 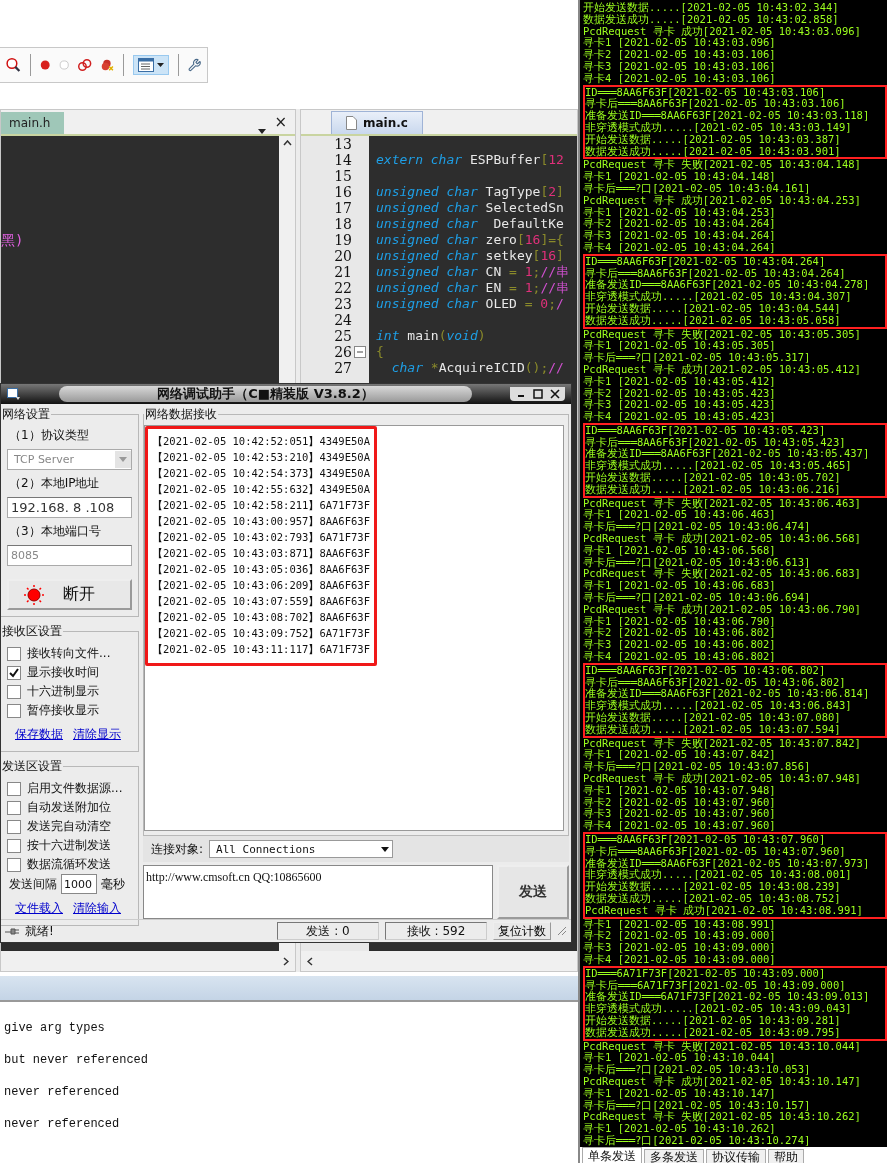 What do you see at coordinates (713, 887) in the screenshot?
I see `log-line: 开始发送数据.....[2021-02-05 10:43:08.239]` at bounding box center [713, 887].